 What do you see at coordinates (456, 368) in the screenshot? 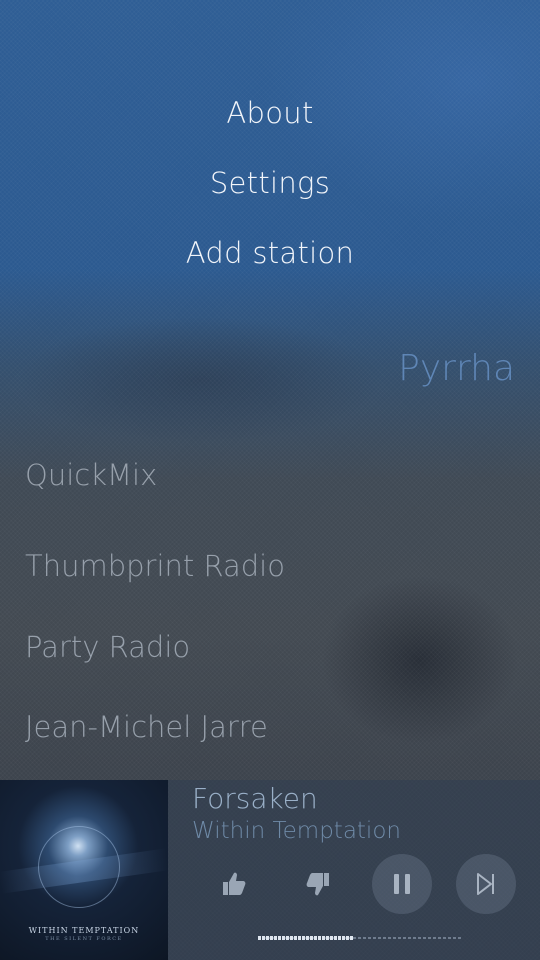
I see `page-title: Pyrrha` at bounding box center [456, 368].